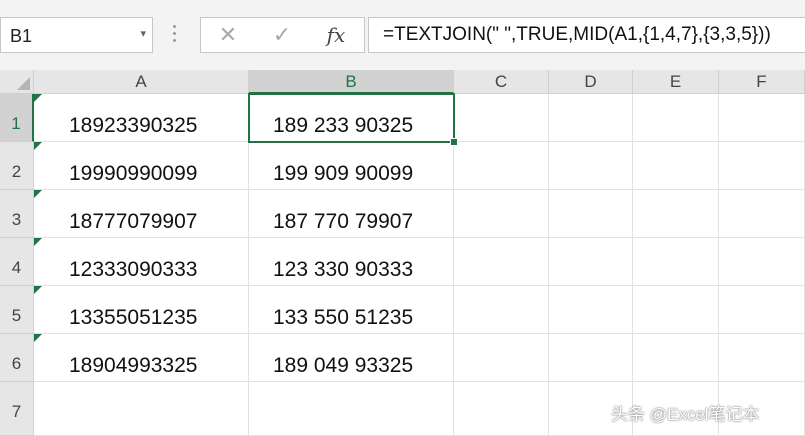  Describe the element at coordinates (676, 214) in the screenshot. I see `cell-e3` at that location.